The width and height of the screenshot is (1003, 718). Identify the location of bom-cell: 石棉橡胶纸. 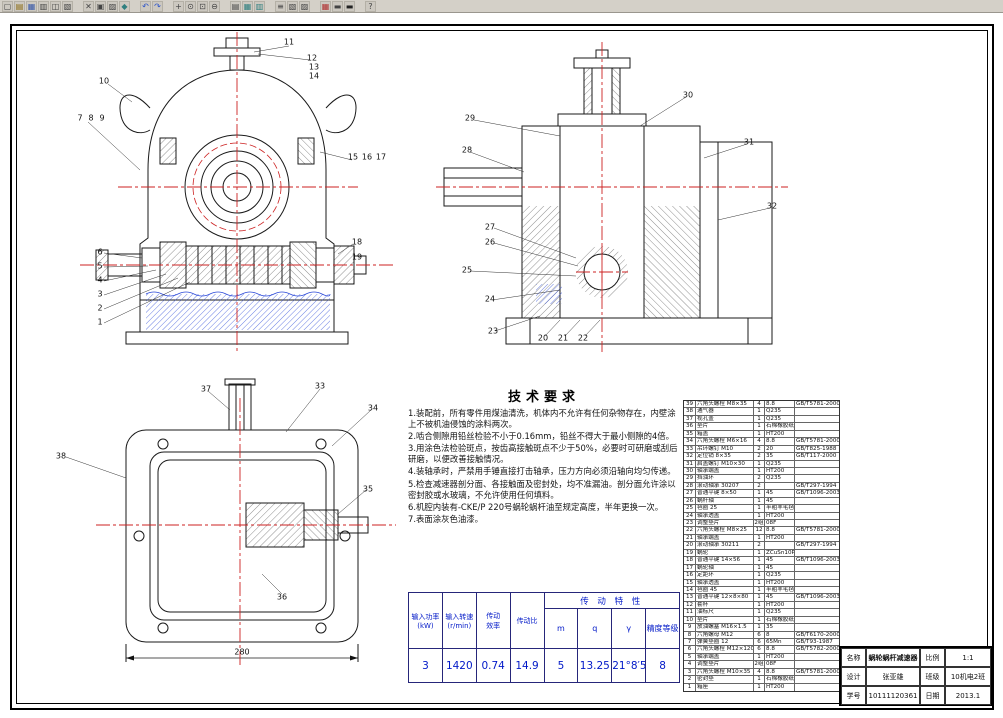
(780, 426).